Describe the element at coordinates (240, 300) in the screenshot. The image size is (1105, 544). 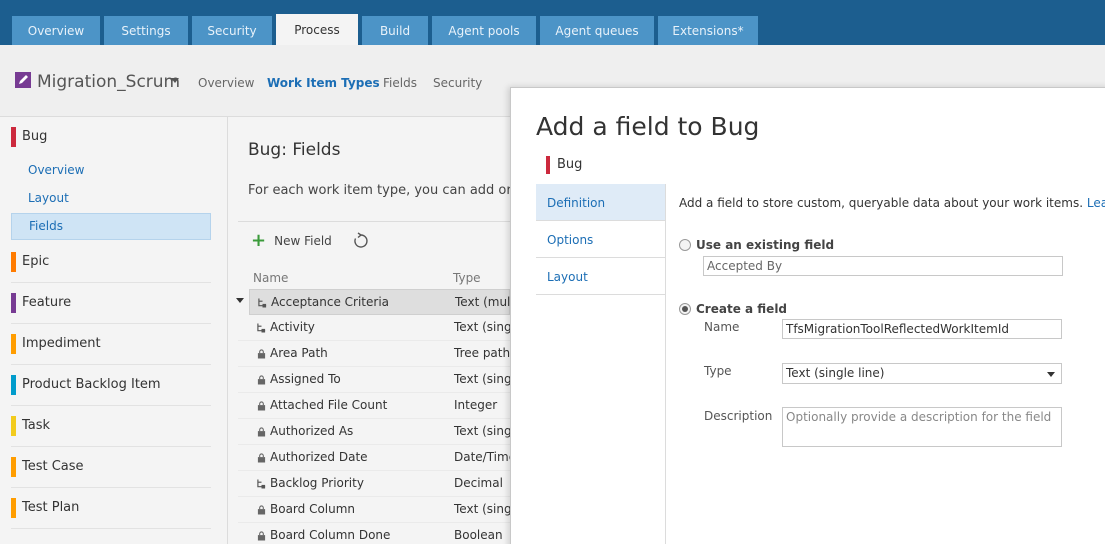
I see `expand-caret-icon` at that location.